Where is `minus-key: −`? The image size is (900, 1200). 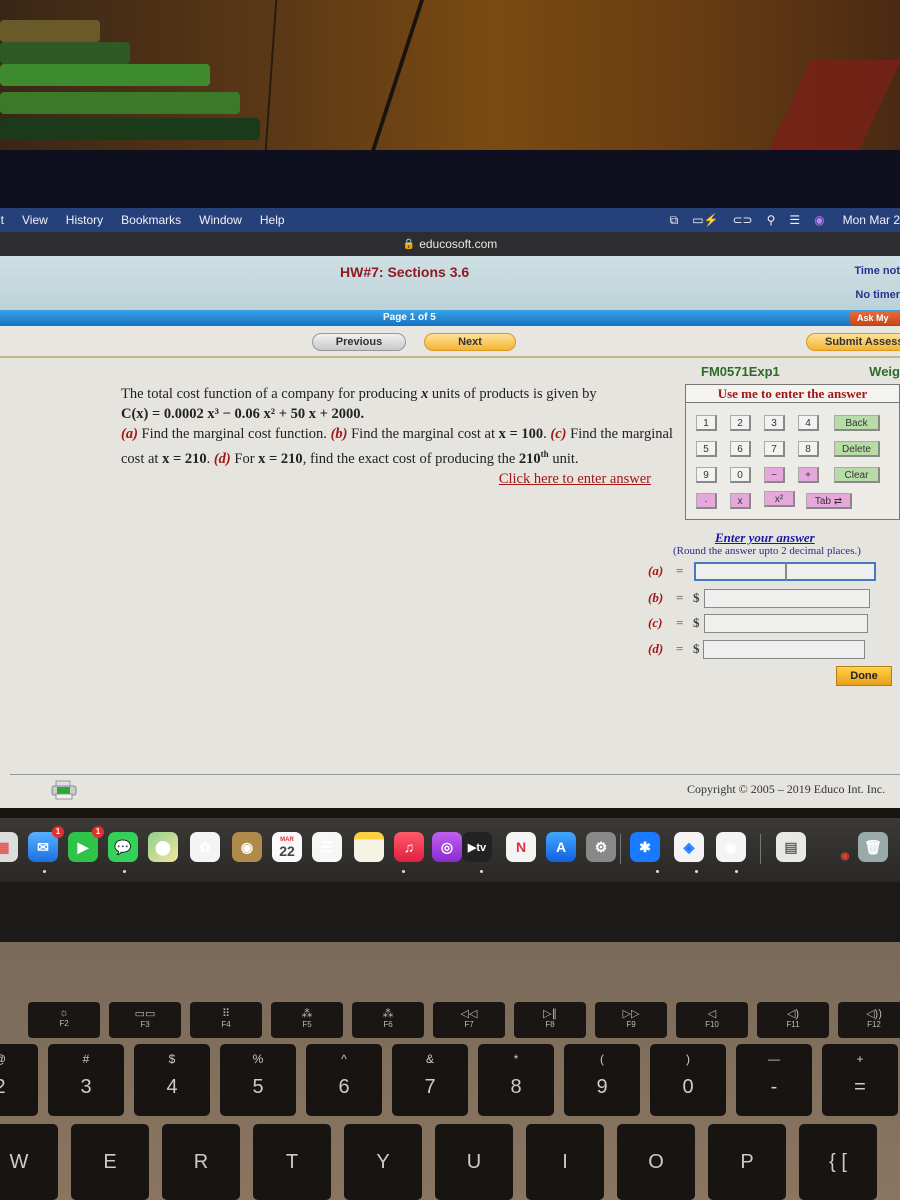 minus-key: − is located at coordinates (774, 475).